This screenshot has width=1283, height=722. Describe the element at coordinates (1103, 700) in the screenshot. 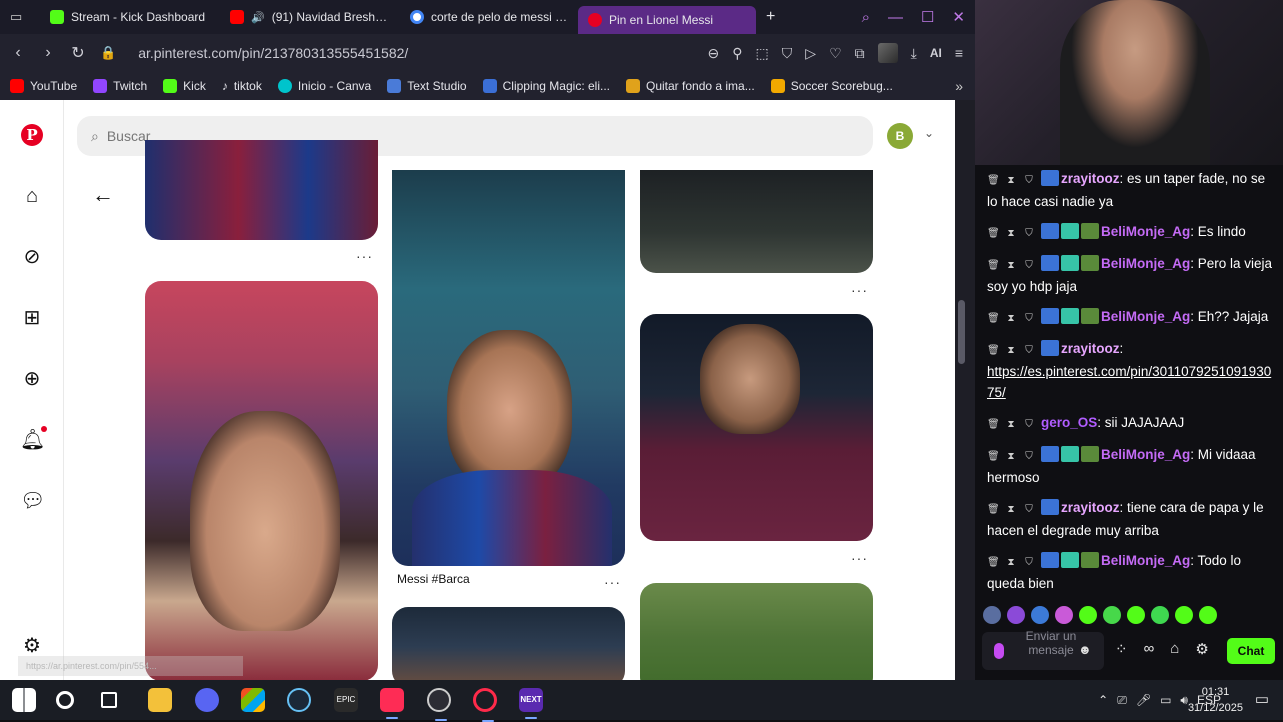

I see `chevron-up-icon: ⌃` at that location.